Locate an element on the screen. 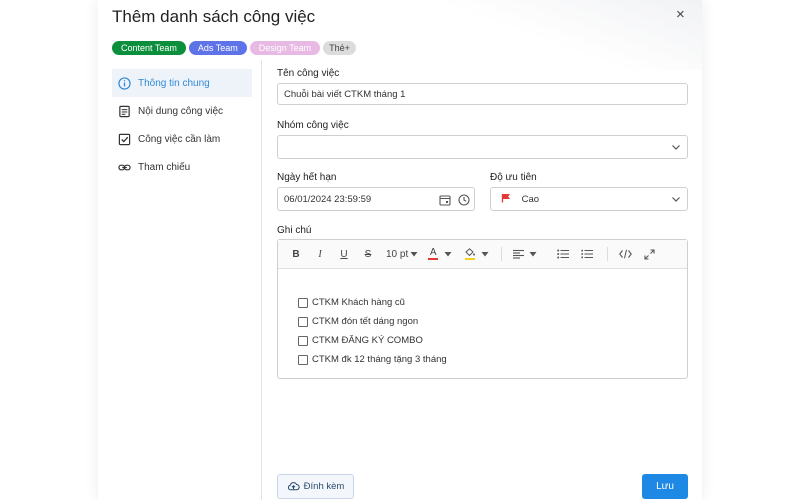  align-button is located at coordinates (525, 254).